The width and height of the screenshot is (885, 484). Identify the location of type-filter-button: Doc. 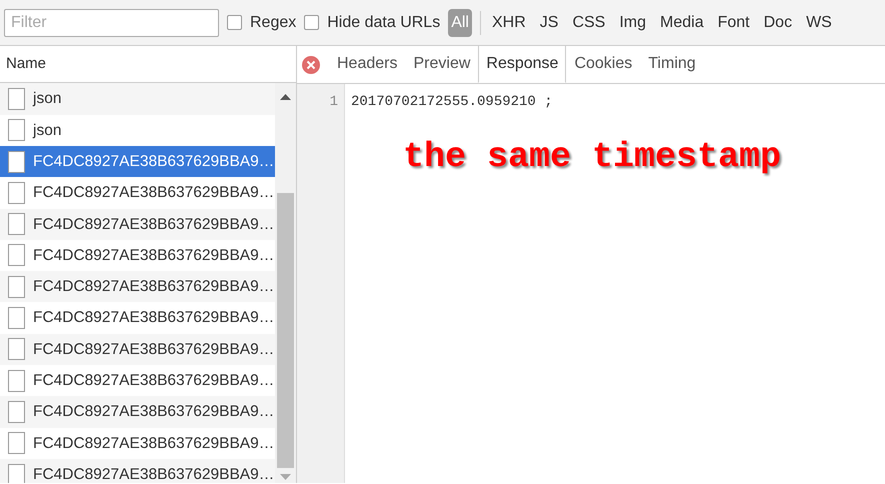
(778, 22).